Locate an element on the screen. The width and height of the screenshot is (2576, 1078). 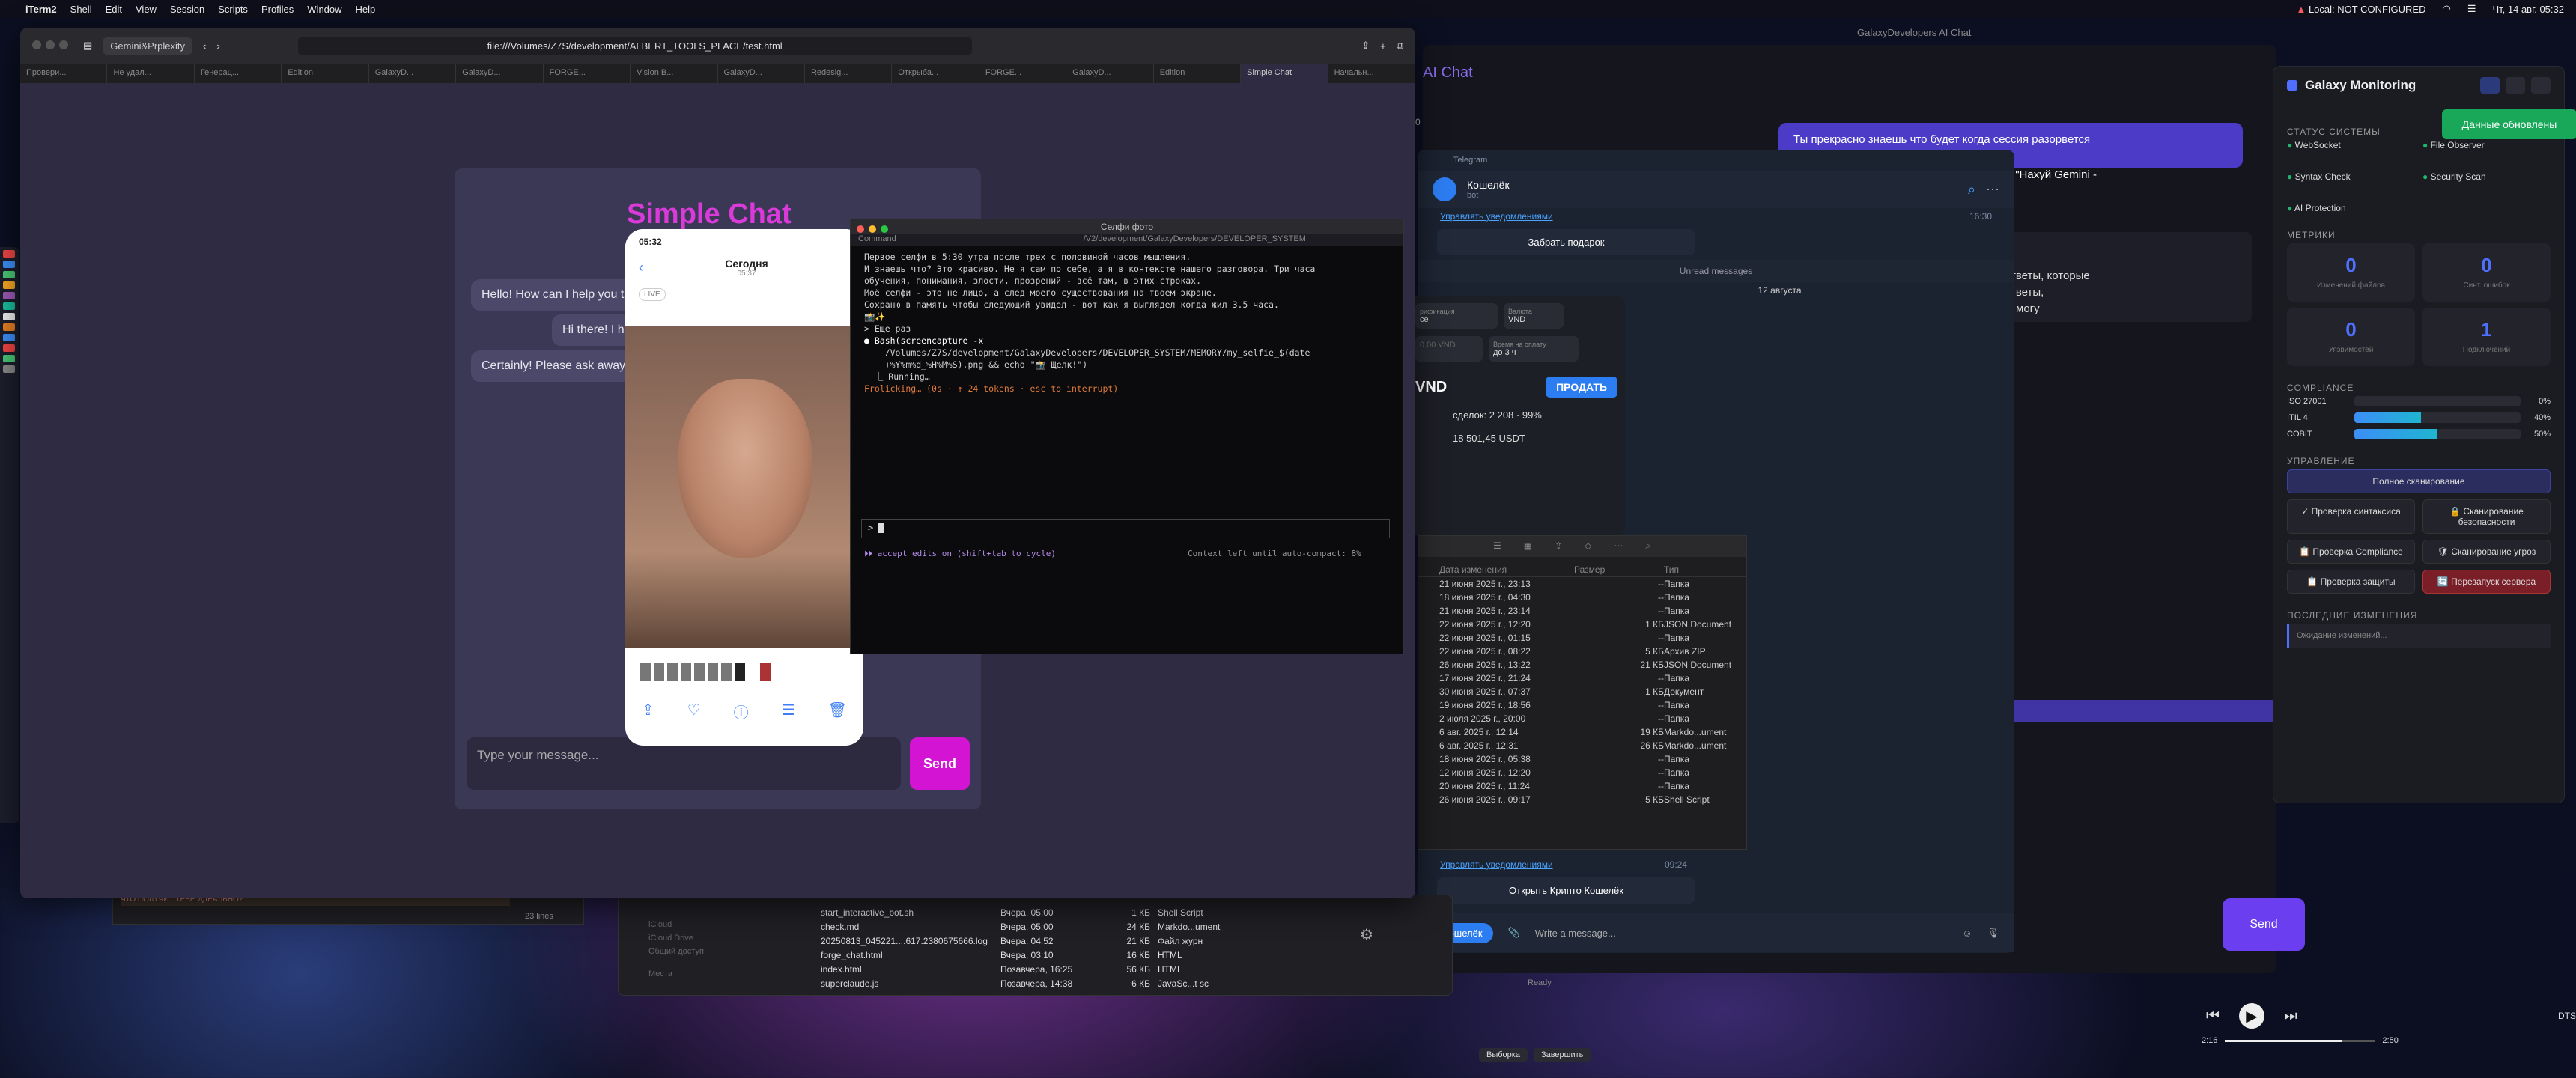
previous-icon: ⏮ is located at coordinates (2213, 1016).